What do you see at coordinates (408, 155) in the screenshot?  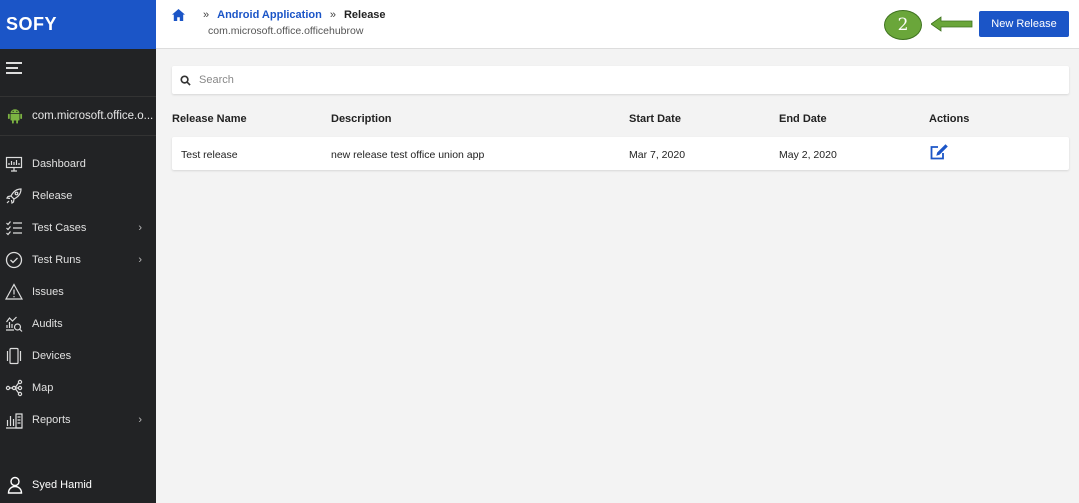 I see `description-cell: new release test office union app` at bounding box center [408, 155].